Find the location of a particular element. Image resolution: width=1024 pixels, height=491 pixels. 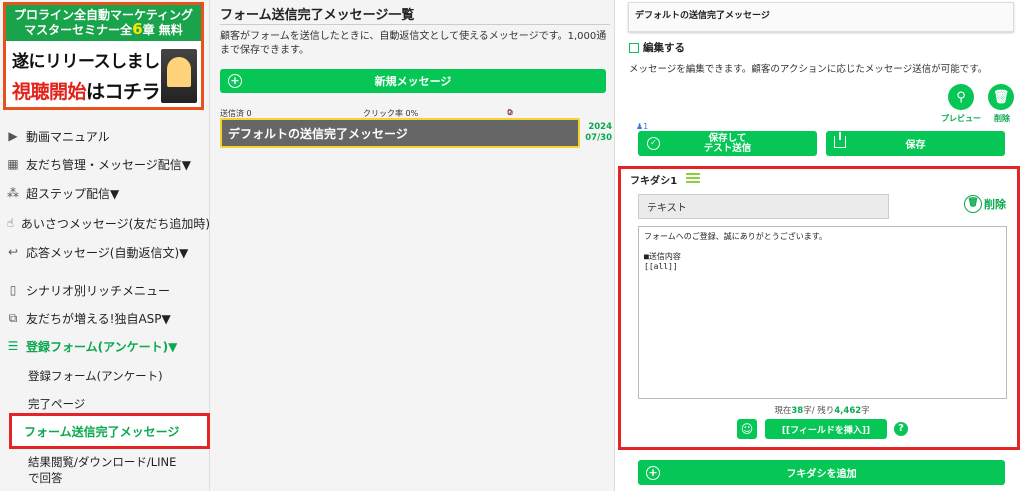

search-icon: ⚲ is located at coordinates (961, 97).